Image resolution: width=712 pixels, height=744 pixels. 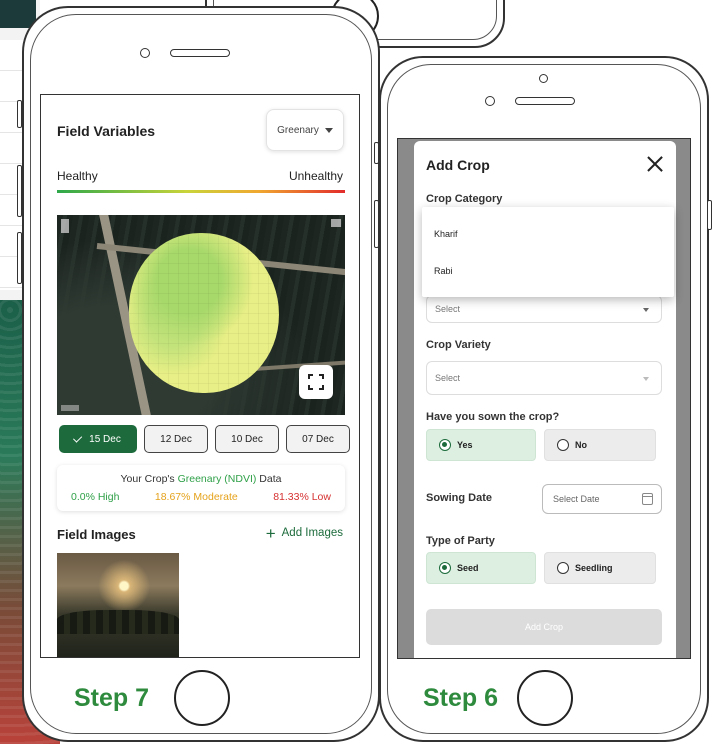 I want to click on date-chip: 07 Dec, so click(x=318, y=439).